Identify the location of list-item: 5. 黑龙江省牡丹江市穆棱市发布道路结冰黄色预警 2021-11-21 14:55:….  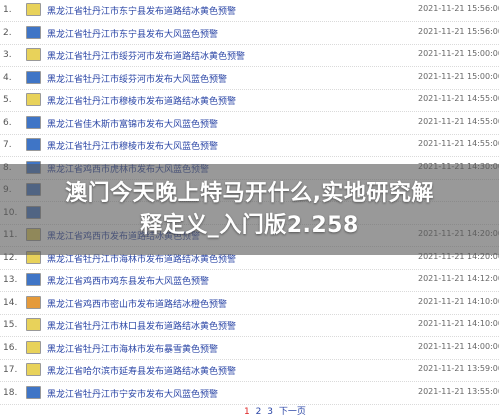
(249, 101).